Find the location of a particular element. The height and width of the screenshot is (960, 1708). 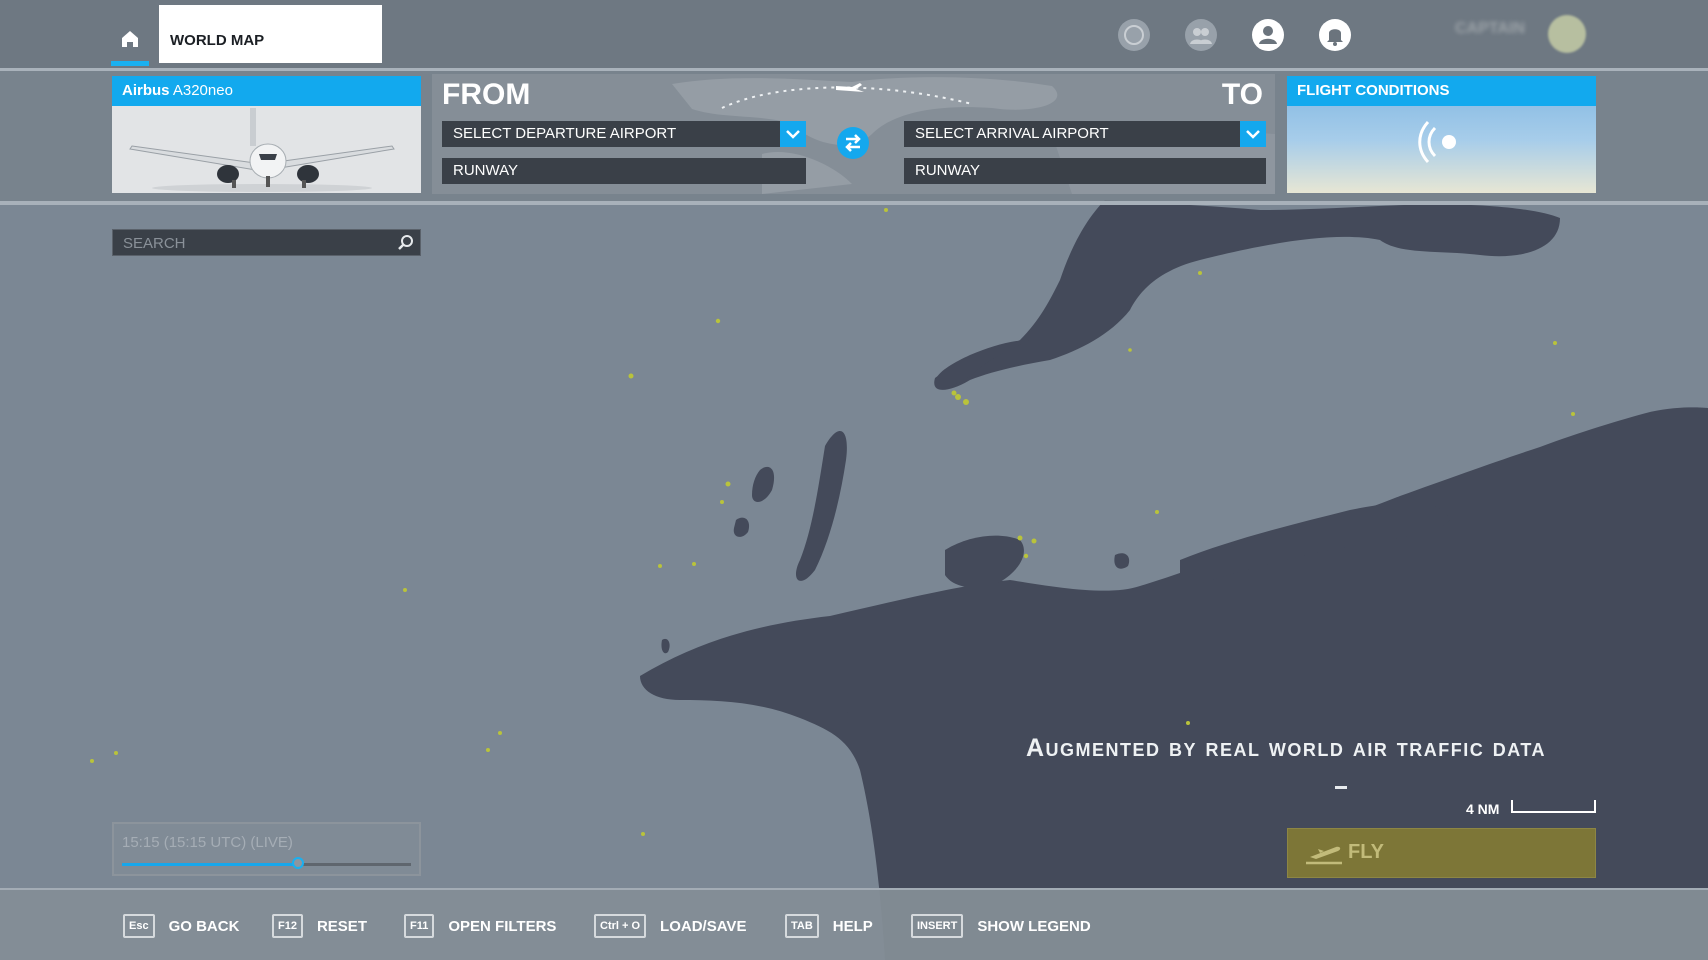

aircraft-title: Airbus A320neo is located at coordinates (266, 91).